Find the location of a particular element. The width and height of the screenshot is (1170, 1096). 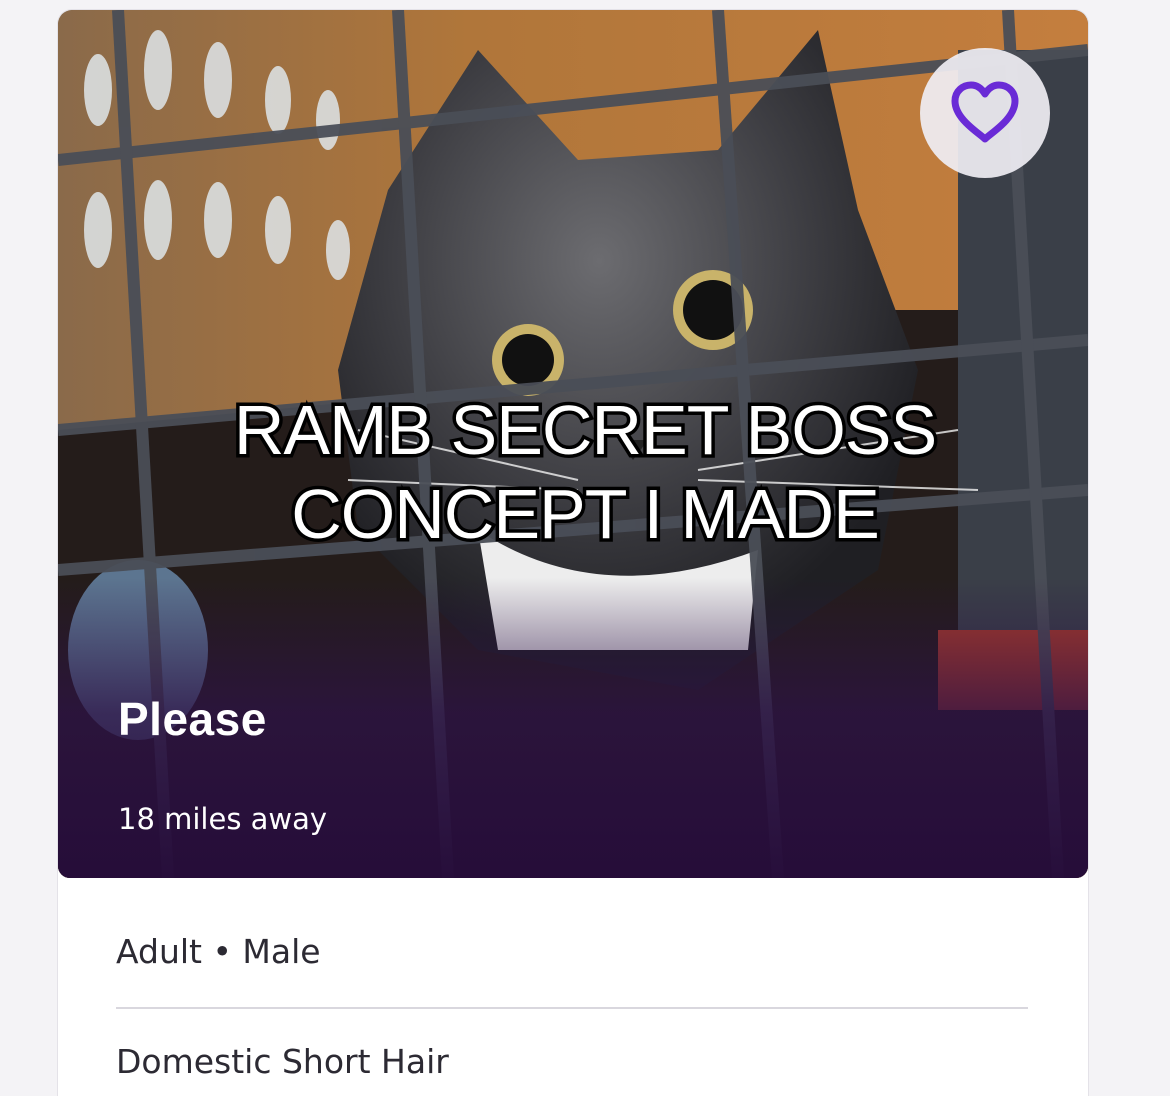

heart-outline-icon is located at coordinates (985, 112).